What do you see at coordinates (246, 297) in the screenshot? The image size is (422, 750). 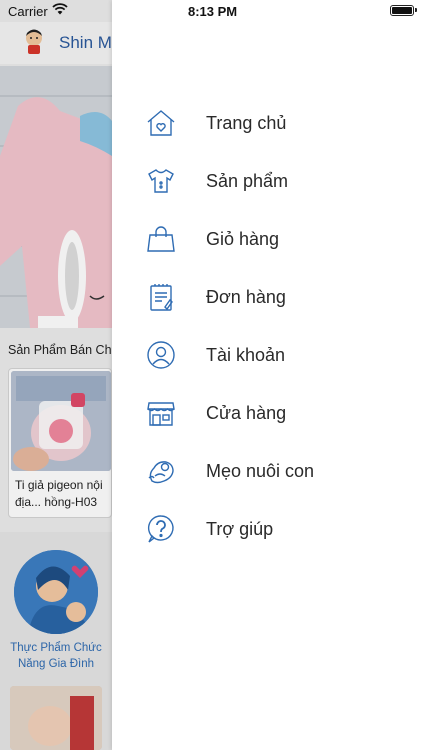 I see `menu-item-label: Đơn hàng` at bounding box center [246, 297].